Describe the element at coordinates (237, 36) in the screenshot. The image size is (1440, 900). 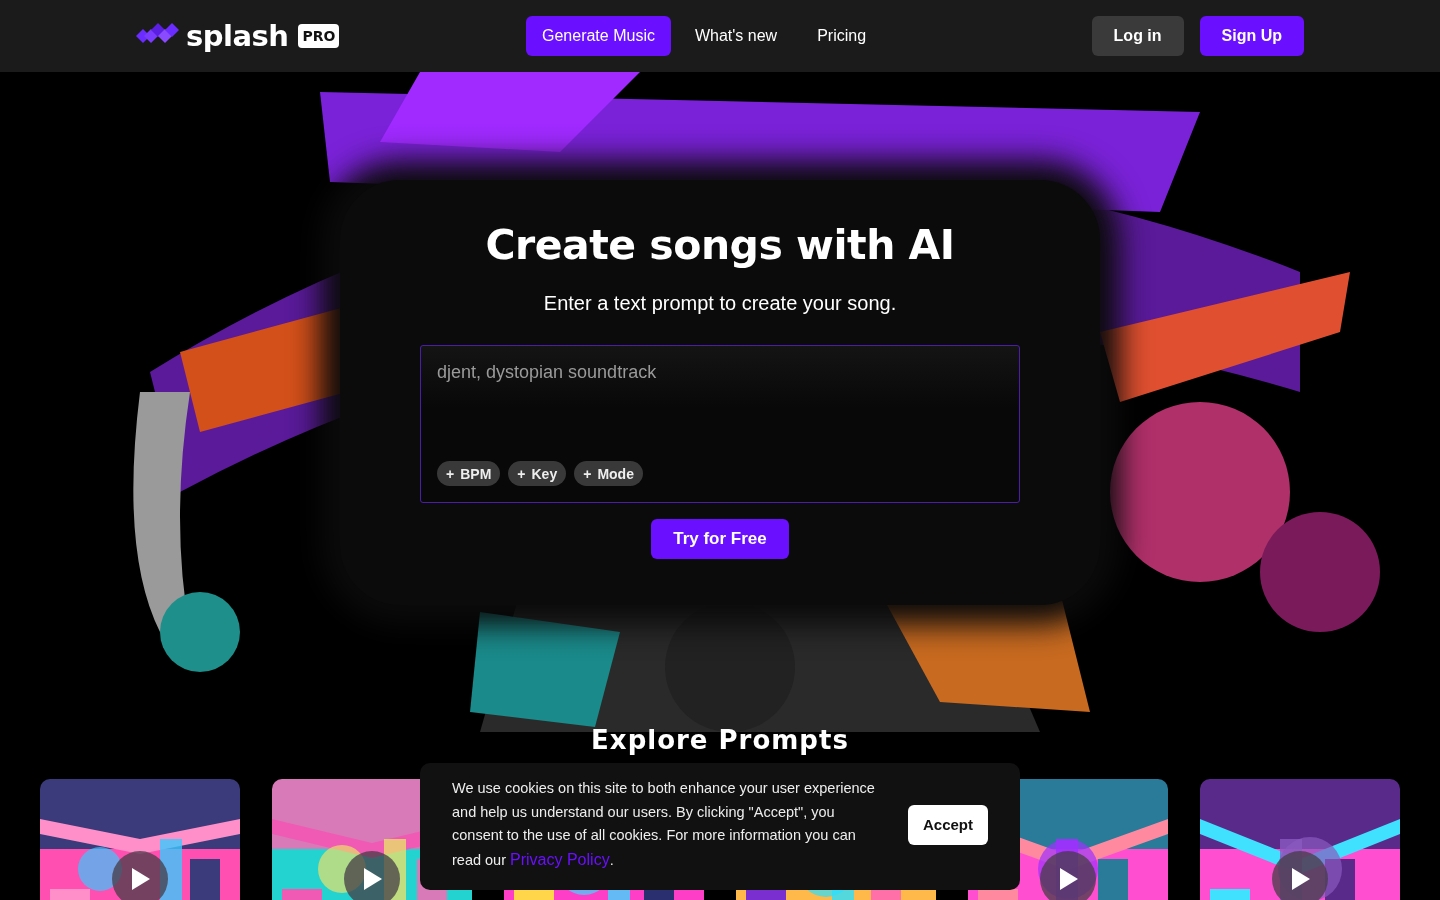
I see `logo-text: splash` at that location.